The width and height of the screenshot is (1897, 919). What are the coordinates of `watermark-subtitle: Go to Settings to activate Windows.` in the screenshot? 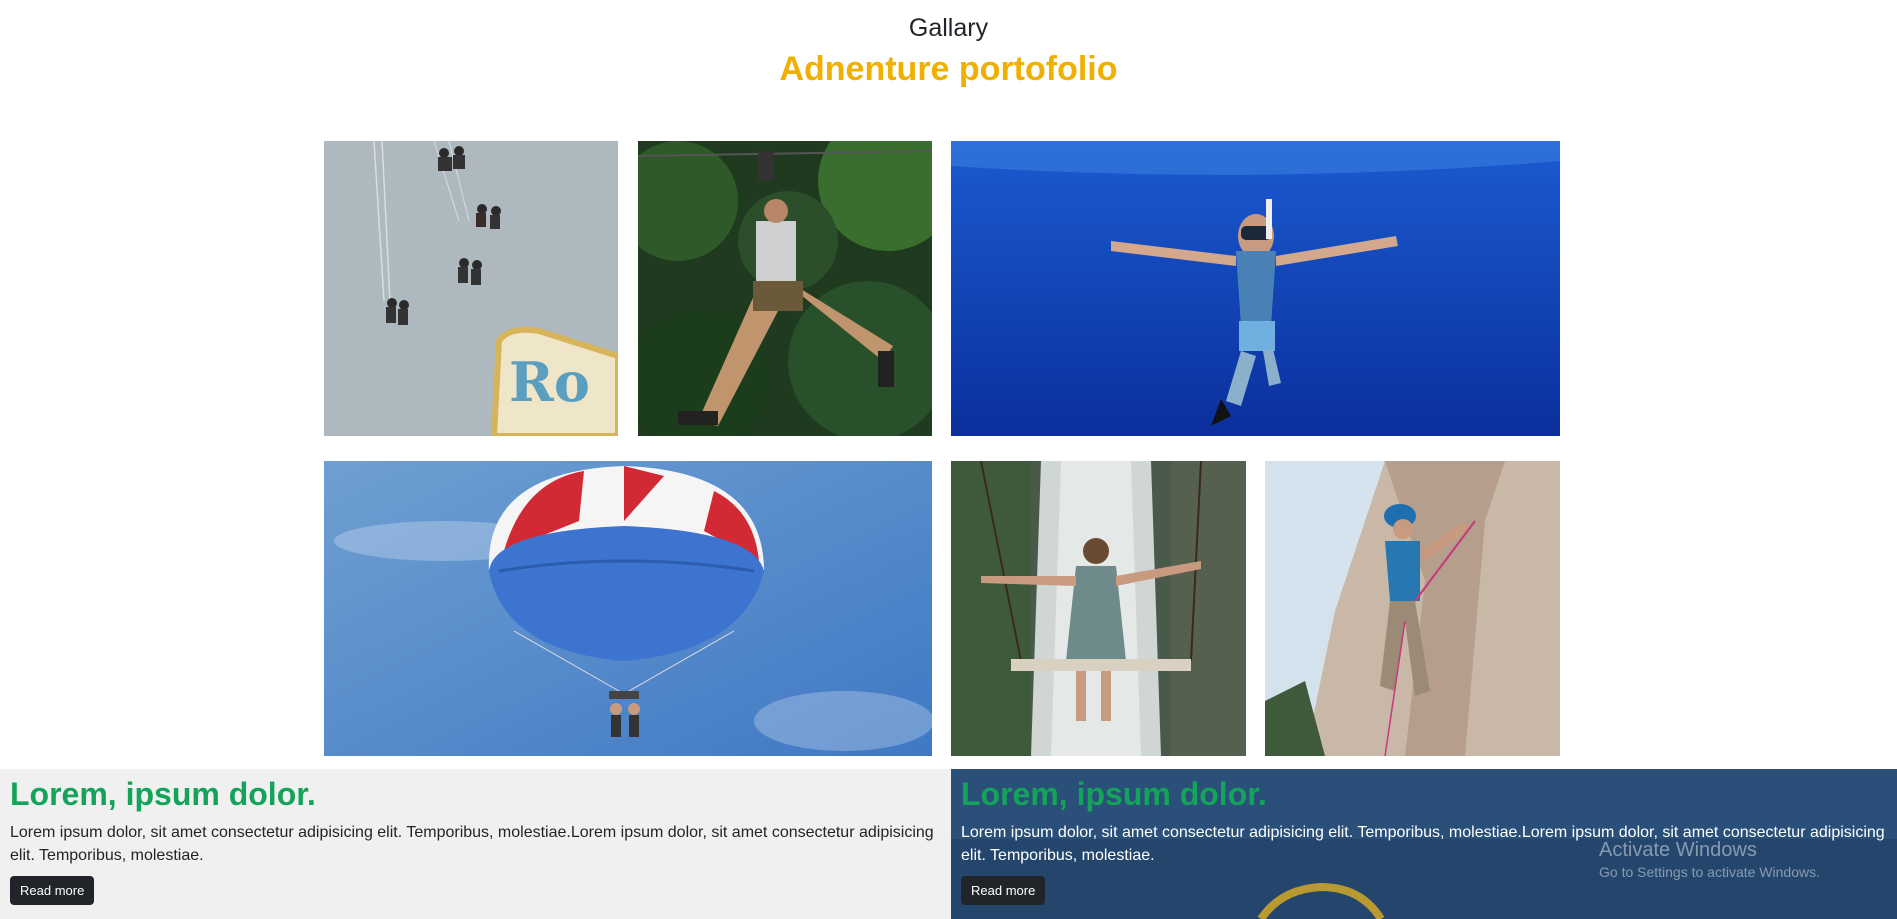 It's located at (1709, 872).